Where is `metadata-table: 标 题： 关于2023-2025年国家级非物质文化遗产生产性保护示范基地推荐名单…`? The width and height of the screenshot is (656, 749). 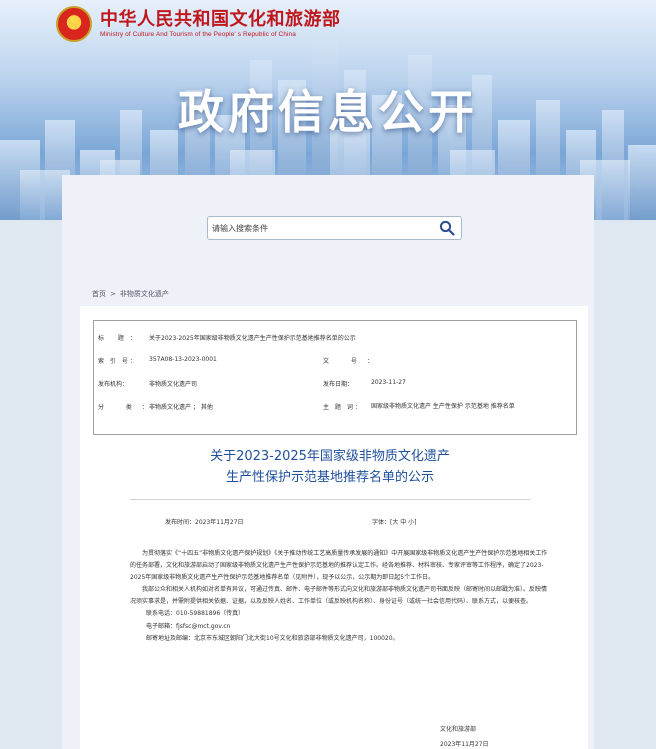
metadata-table: 标 题： 关于2023-2025年国家级非物质文化遗产生产性保护示范基地推荐名单… is located at coordinates (335, 377).